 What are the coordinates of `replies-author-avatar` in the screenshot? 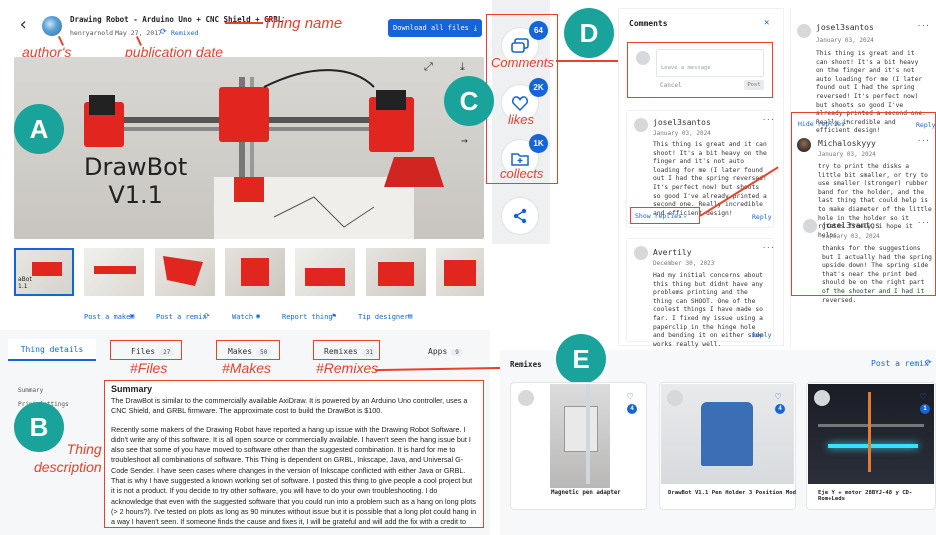 It's located at (804, 31).